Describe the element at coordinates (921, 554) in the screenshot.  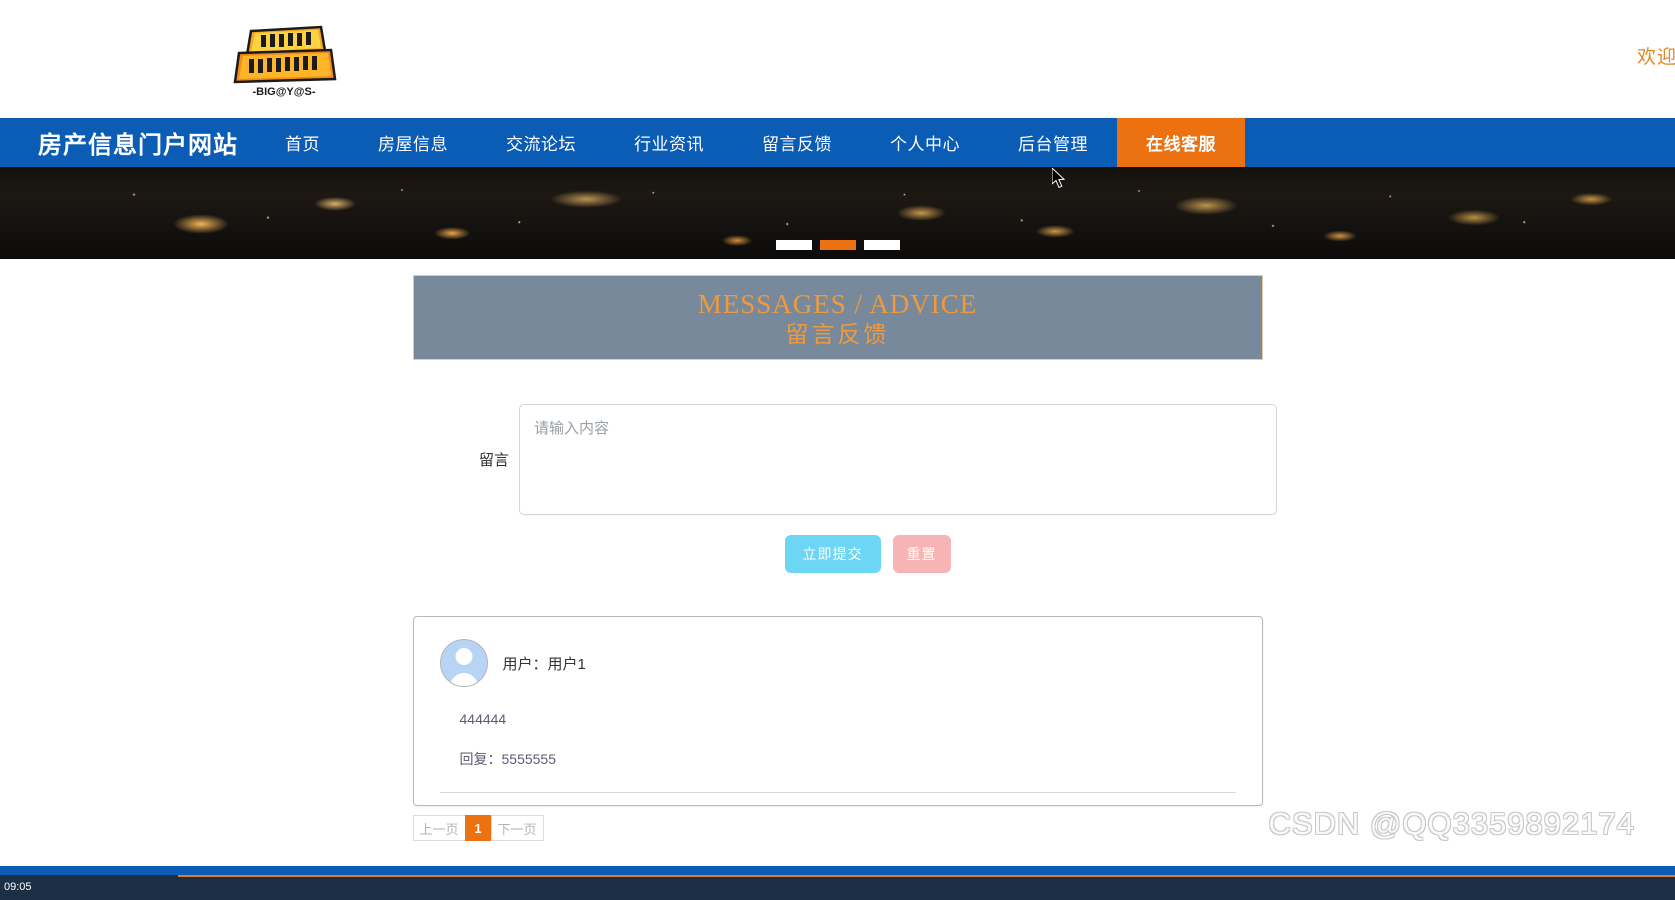
I see `reset-button: 重置` at that location.